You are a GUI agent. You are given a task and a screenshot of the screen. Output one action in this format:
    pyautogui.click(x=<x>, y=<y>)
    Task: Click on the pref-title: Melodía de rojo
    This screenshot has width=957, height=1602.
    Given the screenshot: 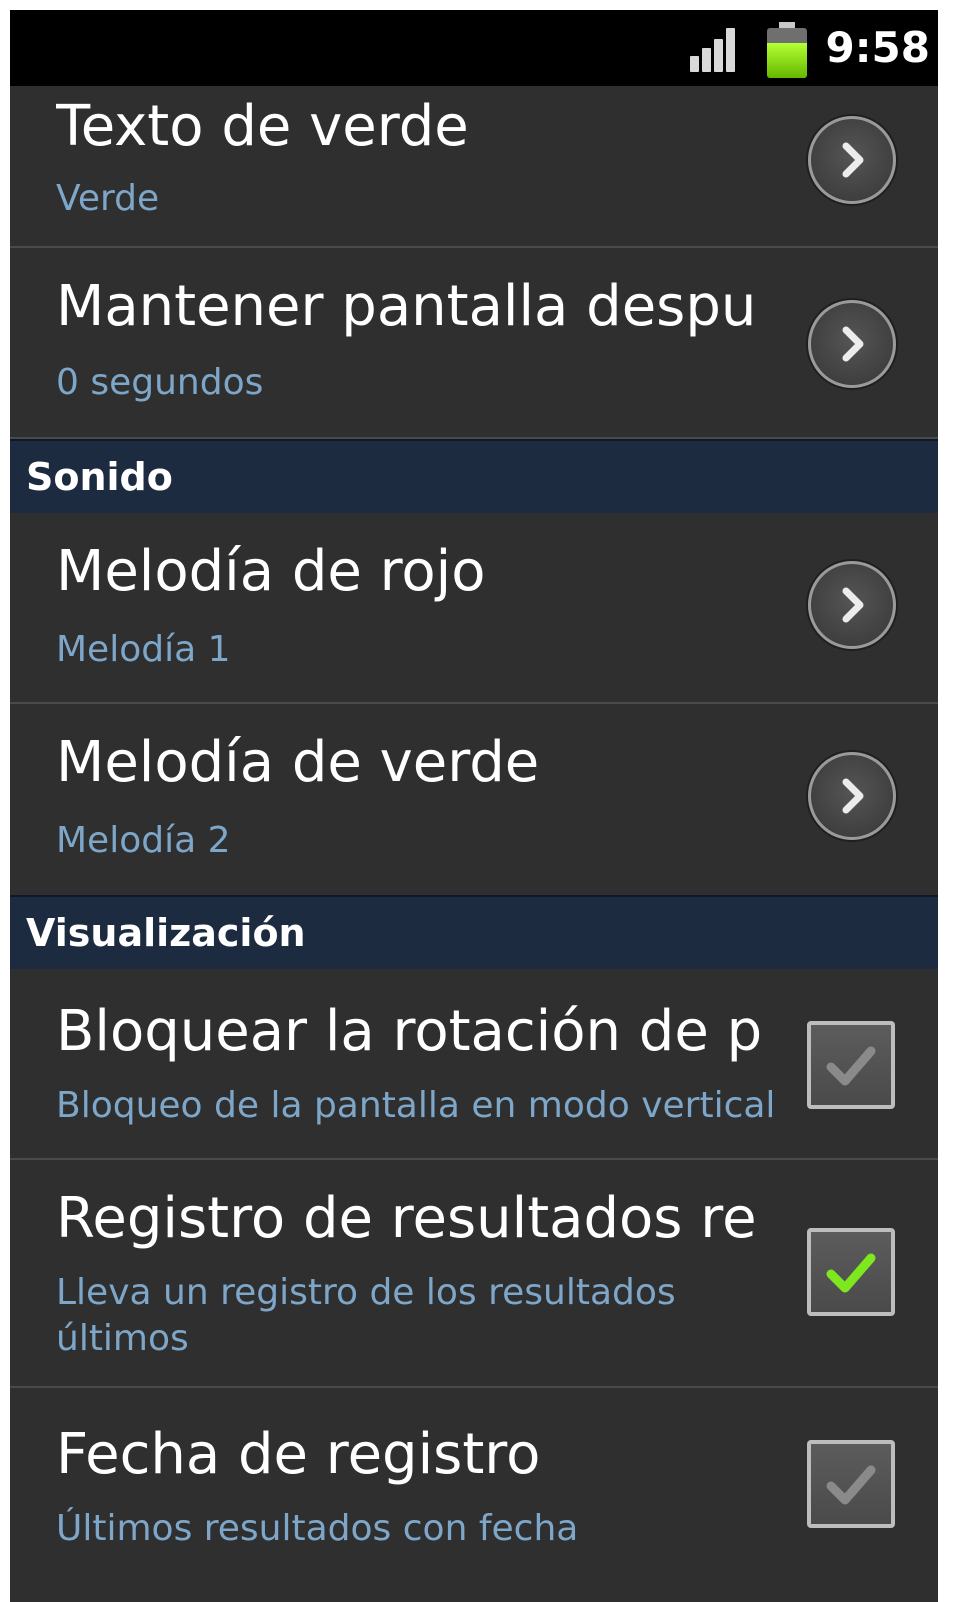 What is the action you would take?
    pyautogui.click(x=271, y=571)
    